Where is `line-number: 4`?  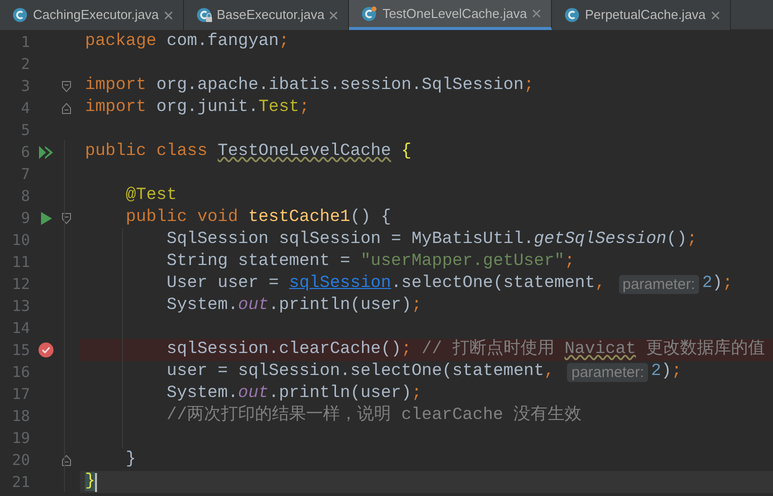
line-number: 4 is located at coordinates (25, 108).